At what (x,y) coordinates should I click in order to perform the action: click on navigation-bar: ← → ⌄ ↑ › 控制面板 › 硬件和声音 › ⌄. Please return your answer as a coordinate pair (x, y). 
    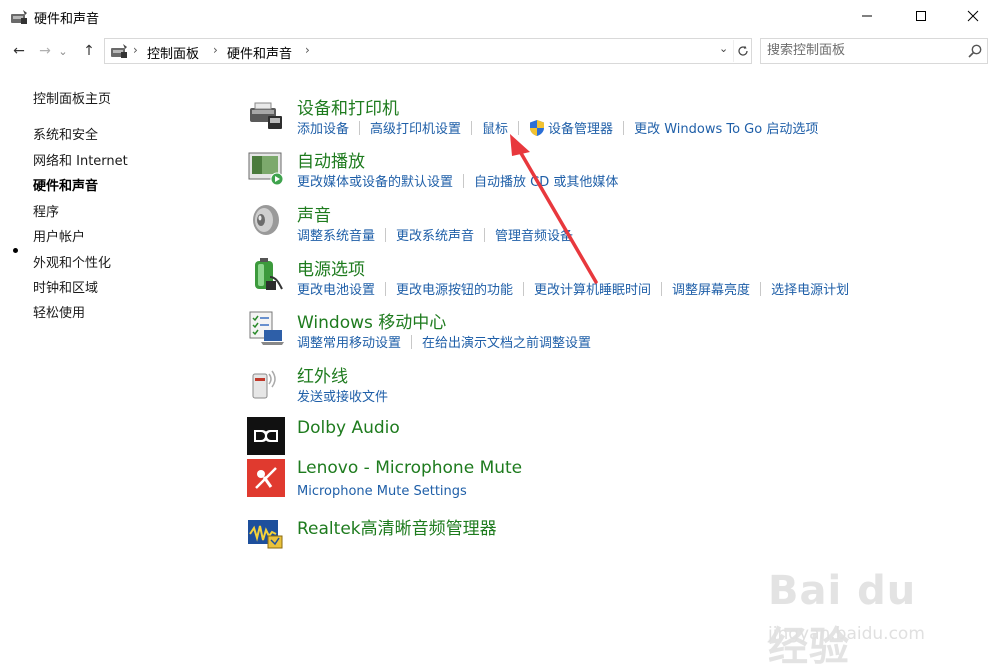
    Looking at the image, I should click on (500, 51).